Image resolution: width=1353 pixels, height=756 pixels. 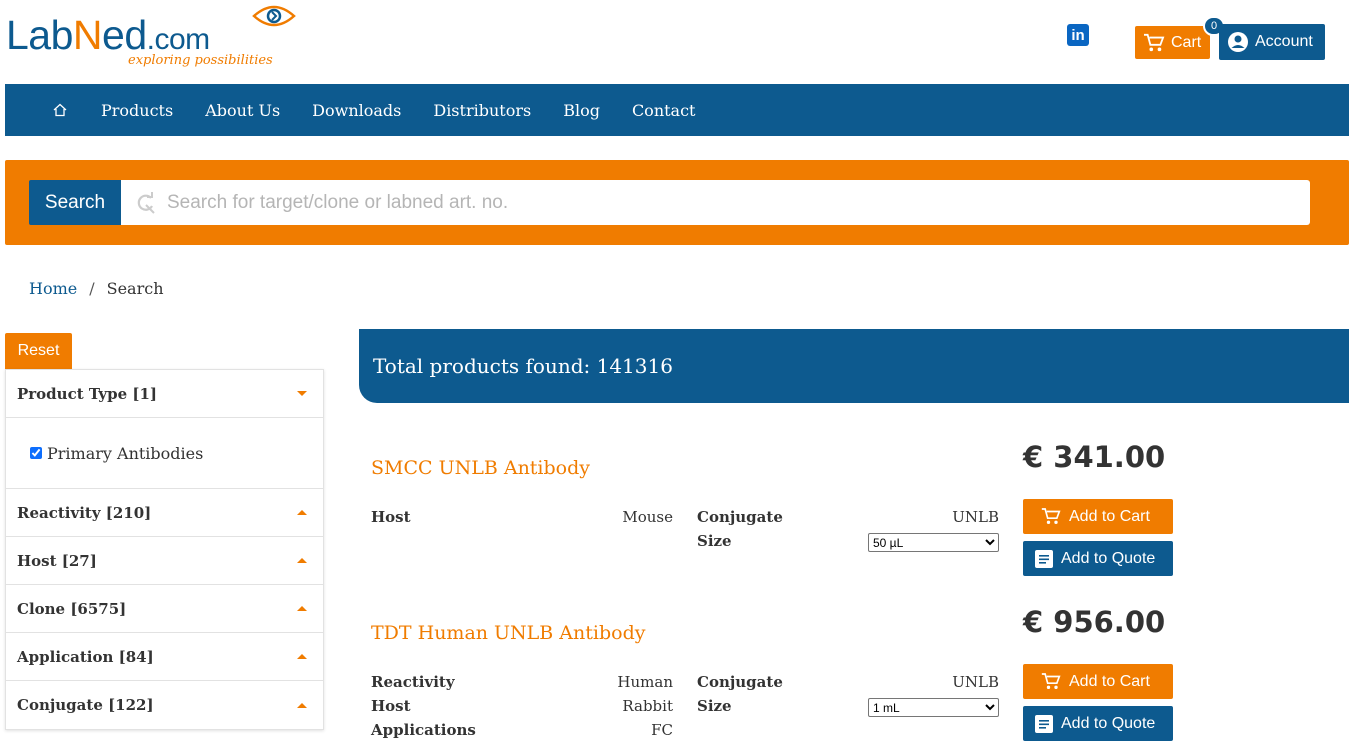 I want to click on search-input, so click(x=732, y=202).